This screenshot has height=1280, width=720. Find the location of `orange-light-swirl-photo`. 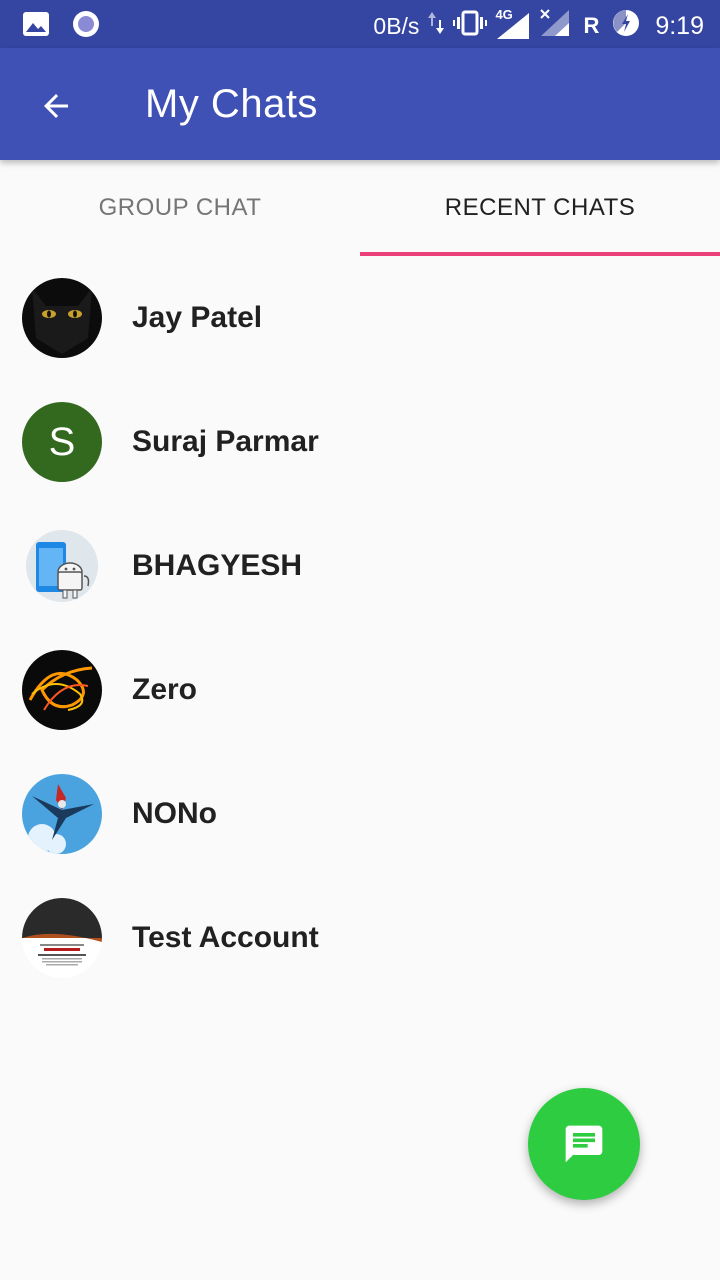

orange-light-swirl-photo is located at coordinates (62, 690).